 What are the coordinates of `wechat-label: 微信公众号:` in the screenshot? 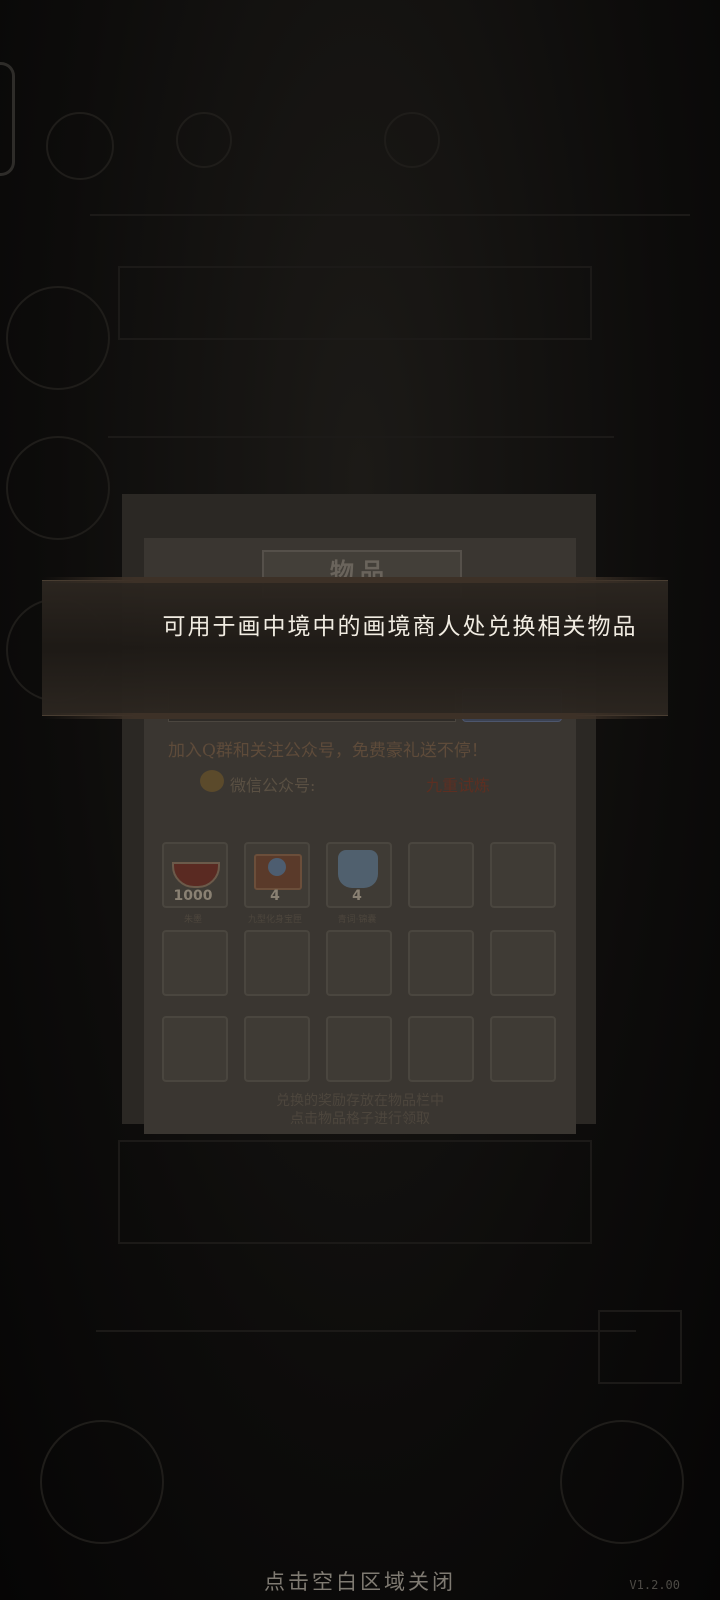 It's located at (273, 785).